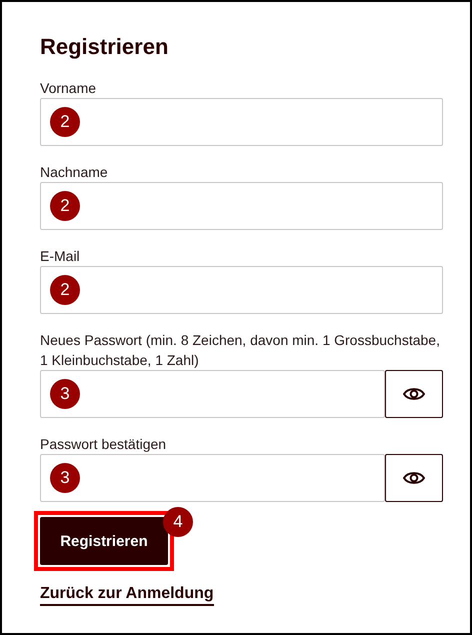  What do you see at coordinates (69, 88) in the screenshot?
I see `field-label: Vorname` at bounding box center [69, 88].